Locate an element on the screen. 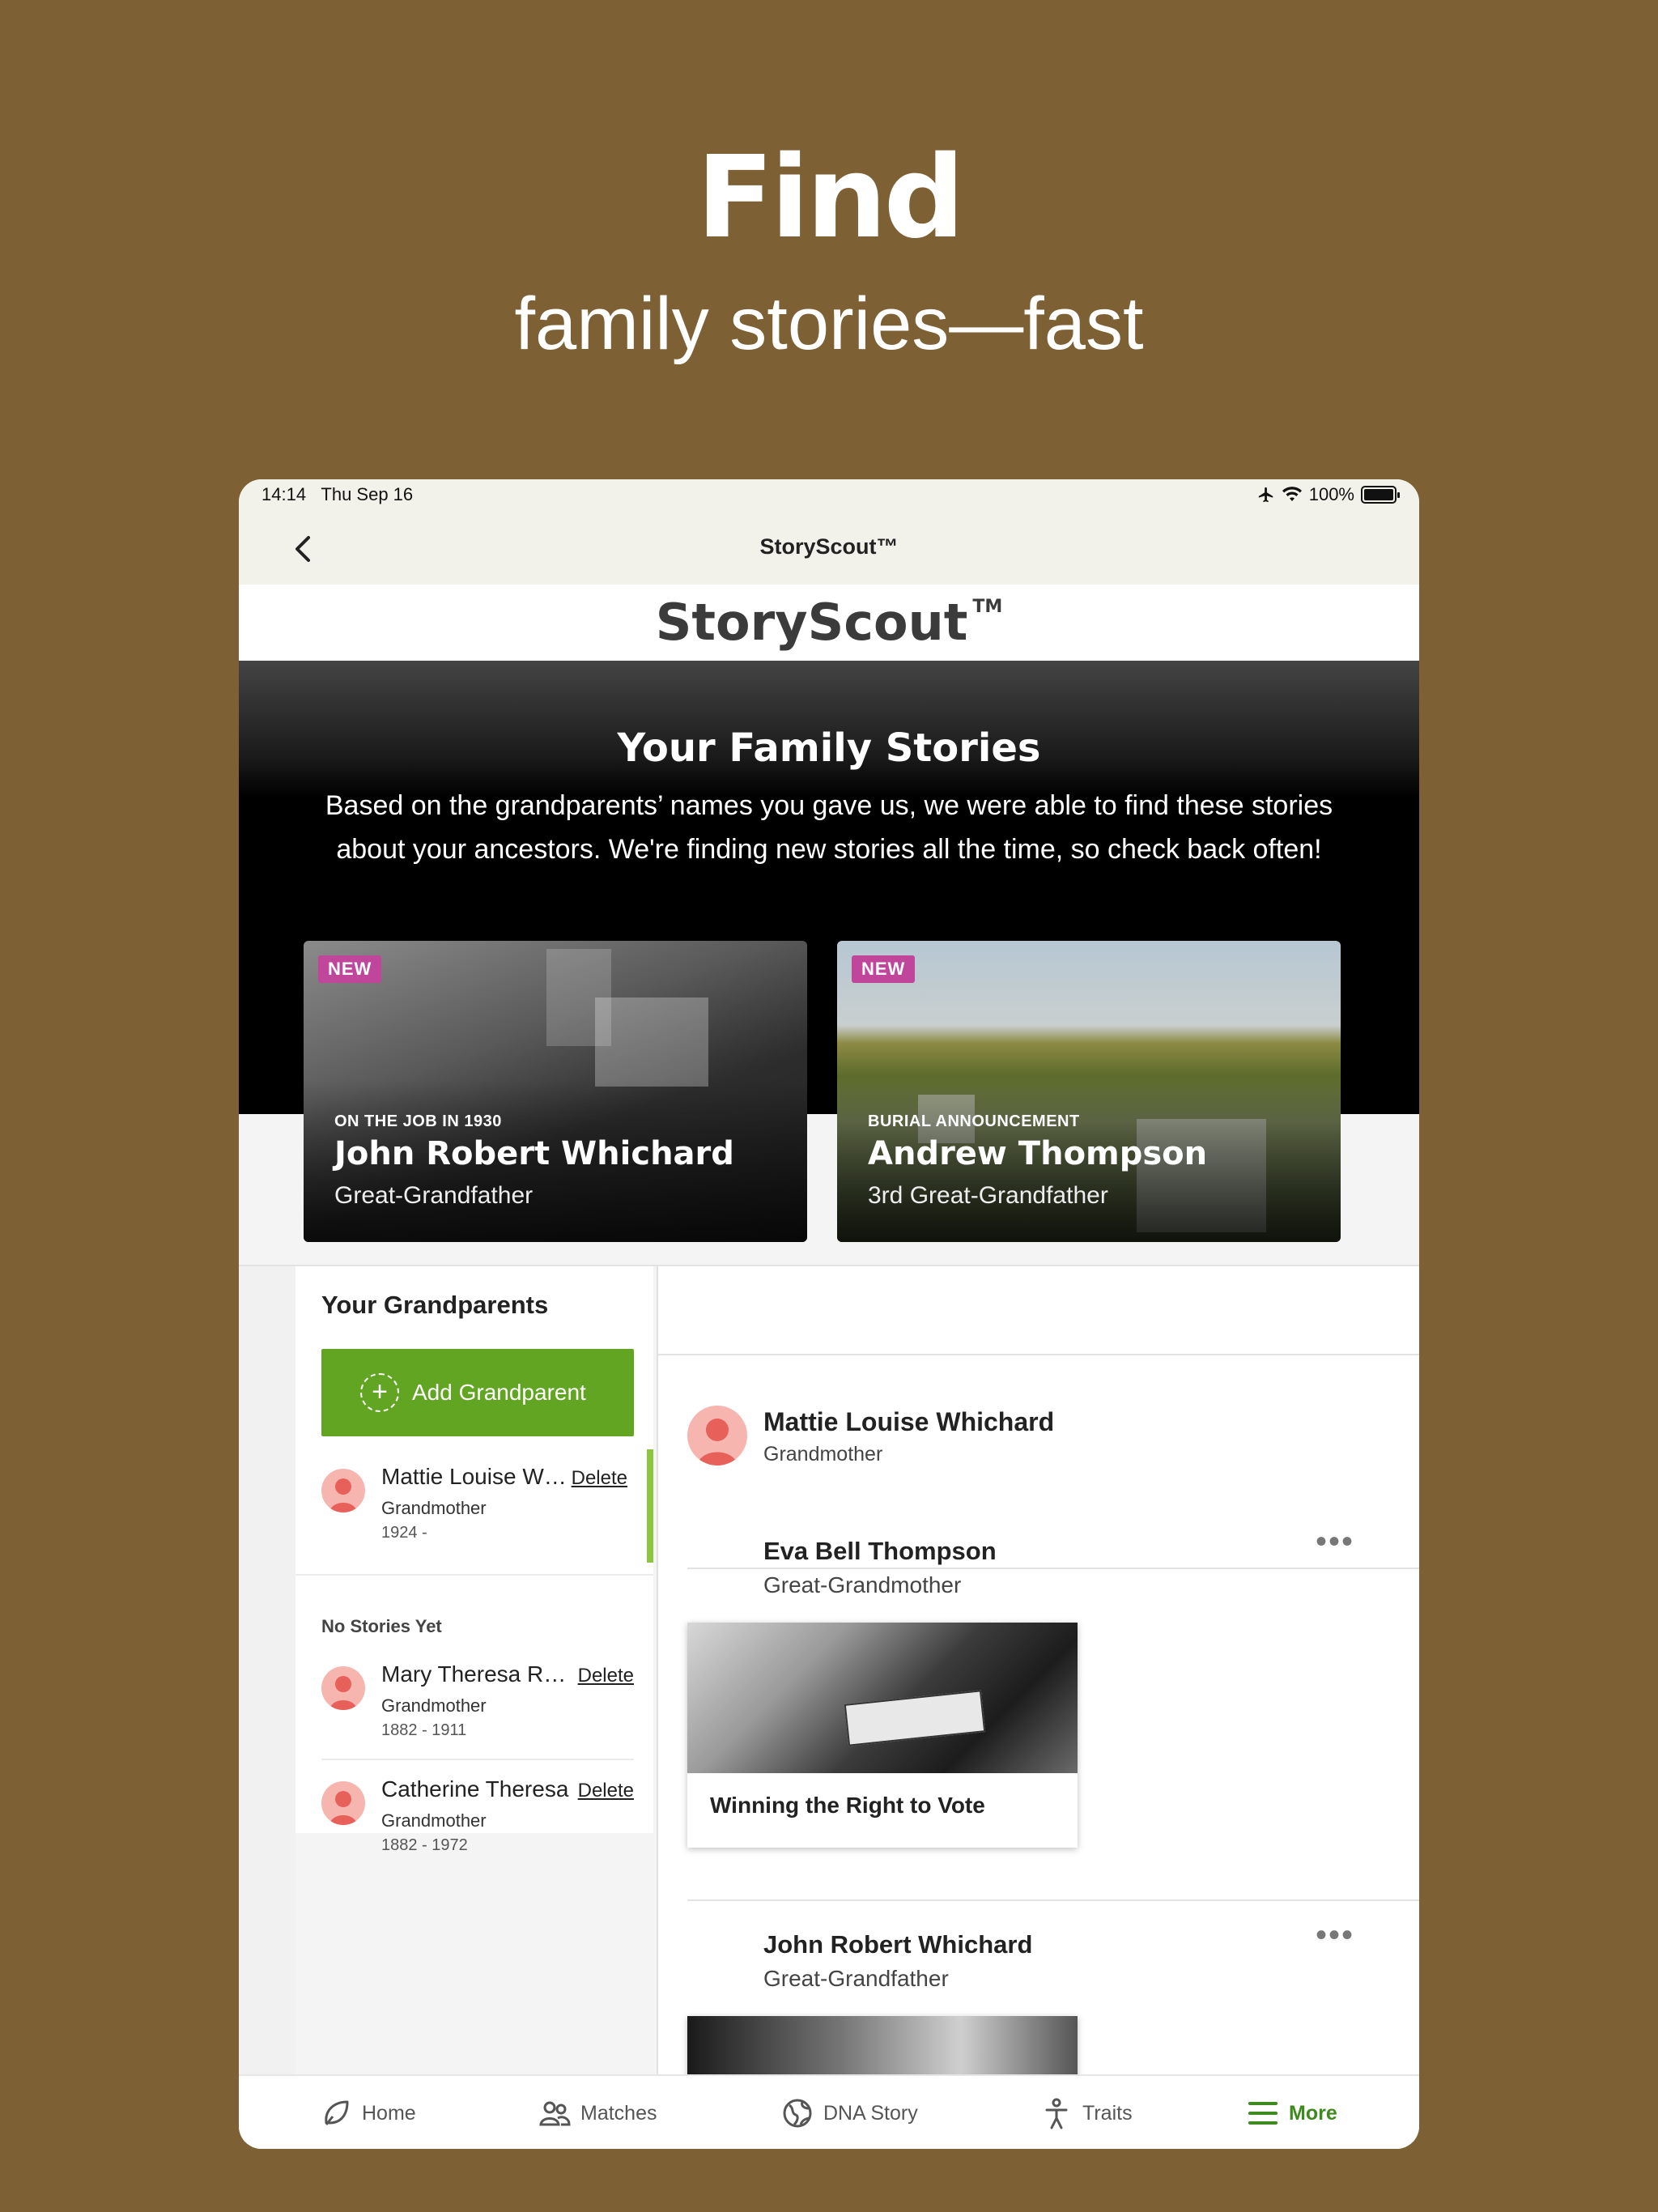 The height and width of the screenshot is (2212, 1658). tab-matches: Matches is located at coordinates (597, 2113).